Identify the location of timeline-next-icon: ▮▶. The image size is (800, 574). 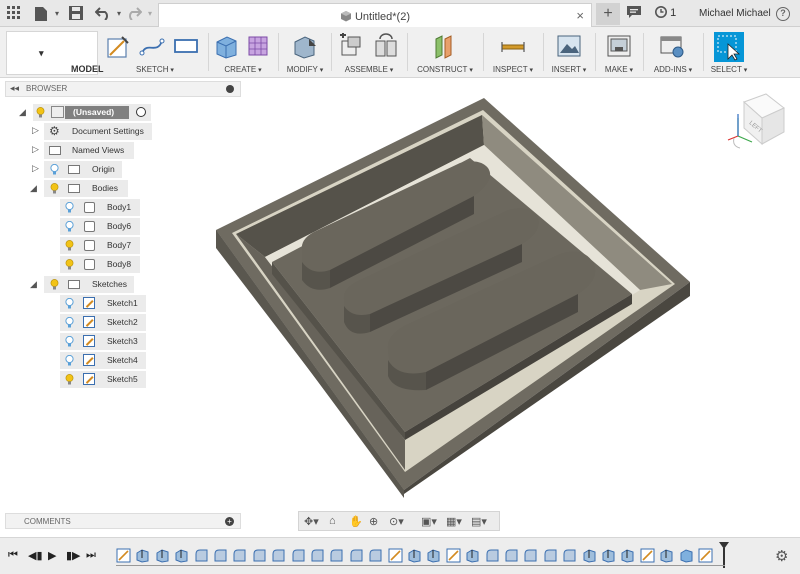
(73, 555).